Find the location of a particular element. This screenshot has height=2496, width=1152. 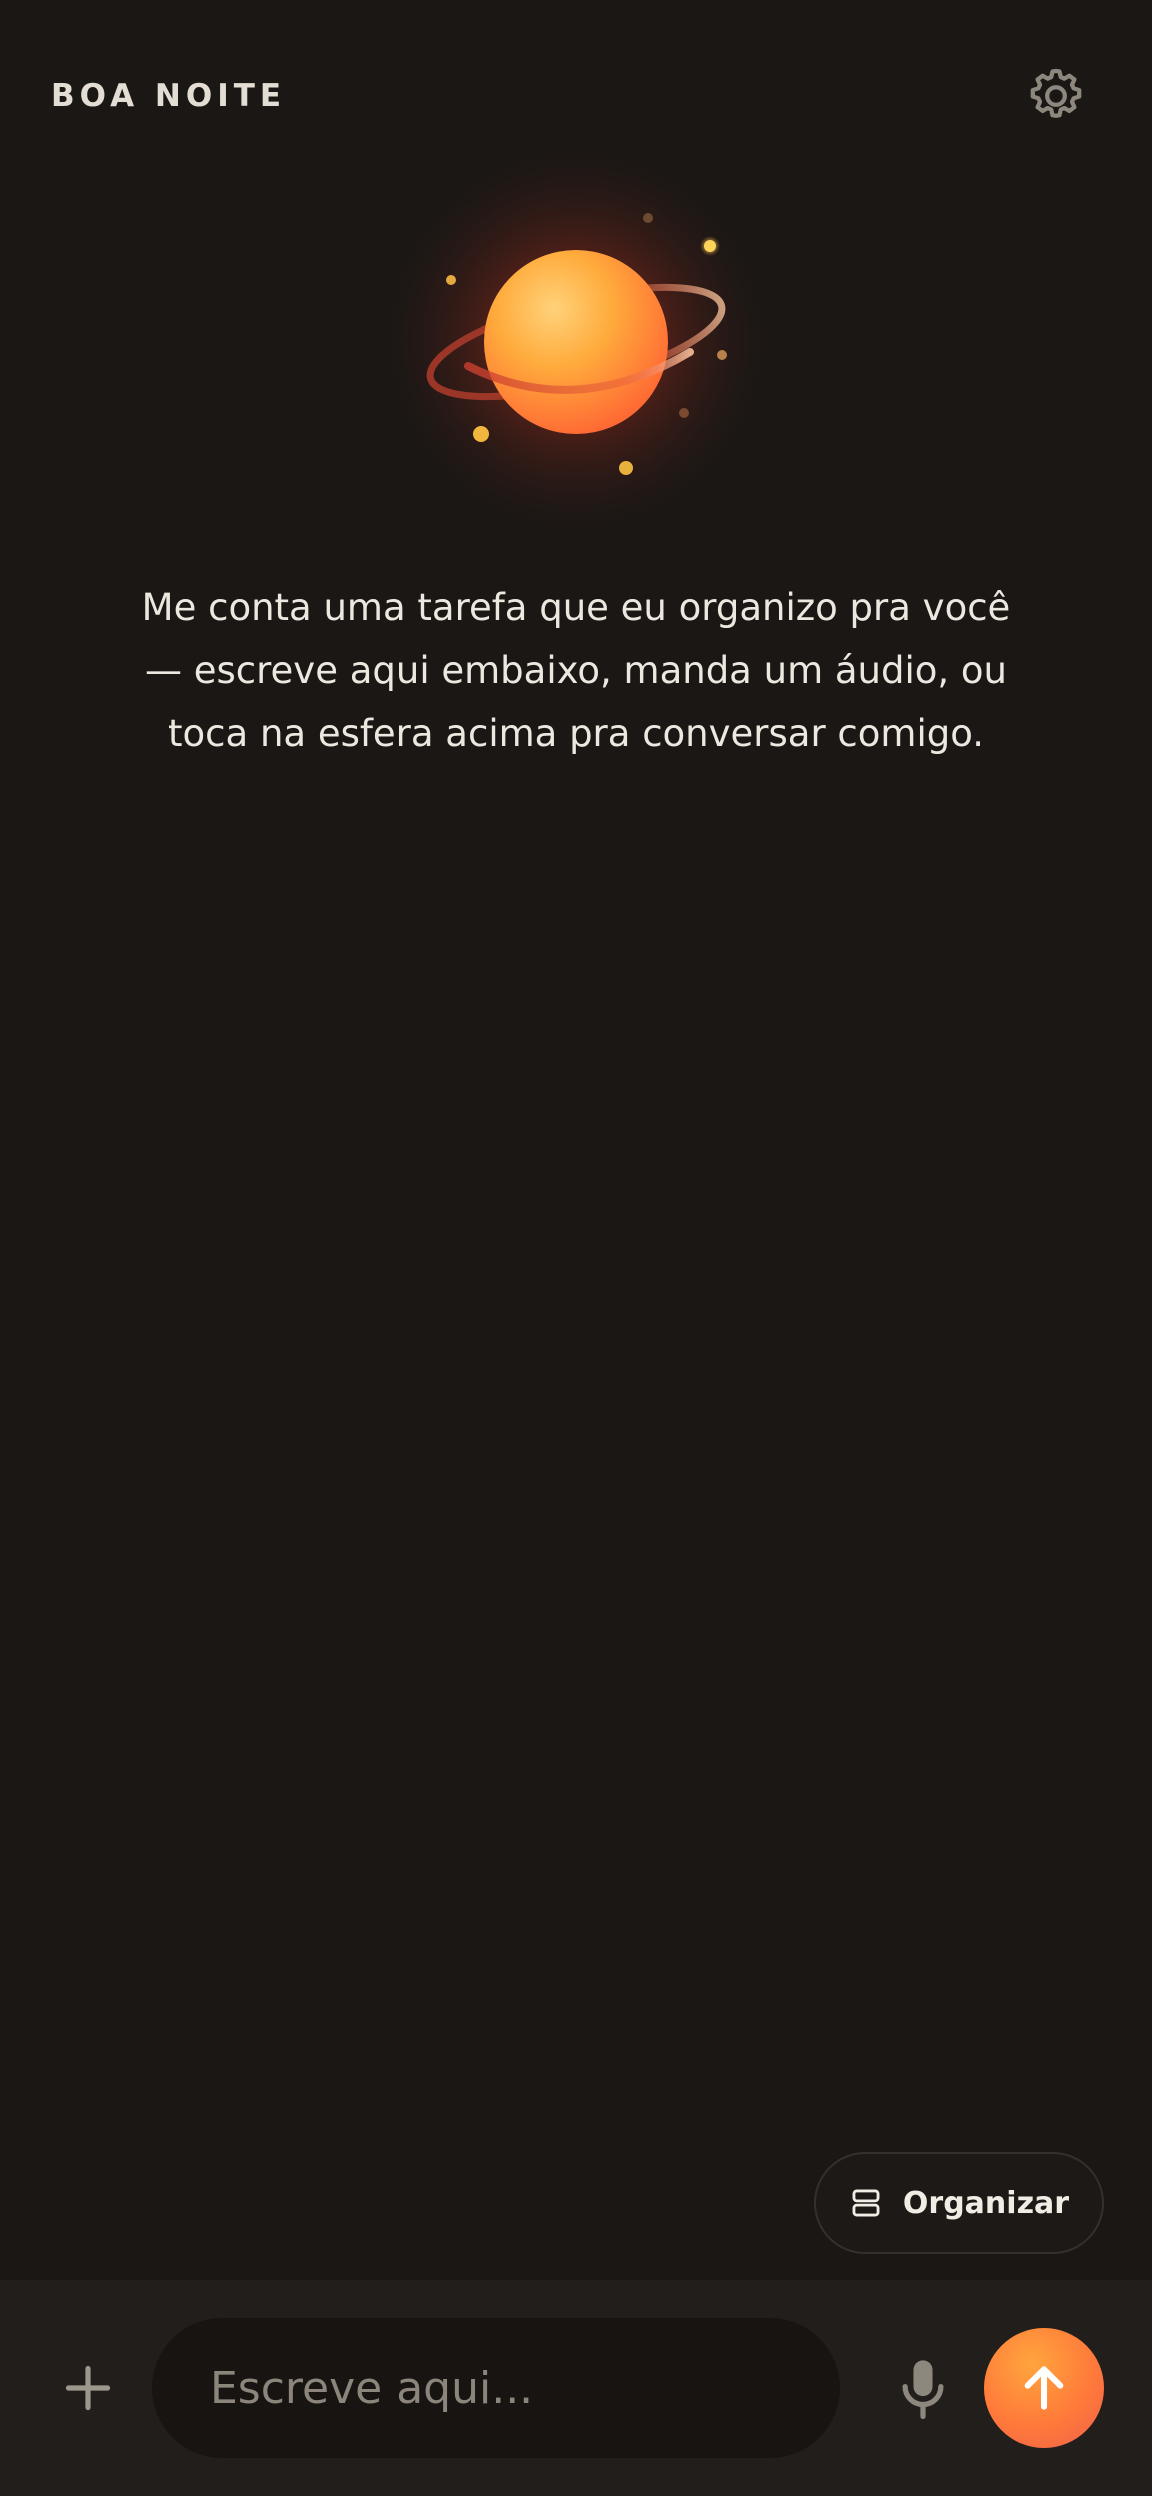

microphone-button is located at coordinates (923, 2389).